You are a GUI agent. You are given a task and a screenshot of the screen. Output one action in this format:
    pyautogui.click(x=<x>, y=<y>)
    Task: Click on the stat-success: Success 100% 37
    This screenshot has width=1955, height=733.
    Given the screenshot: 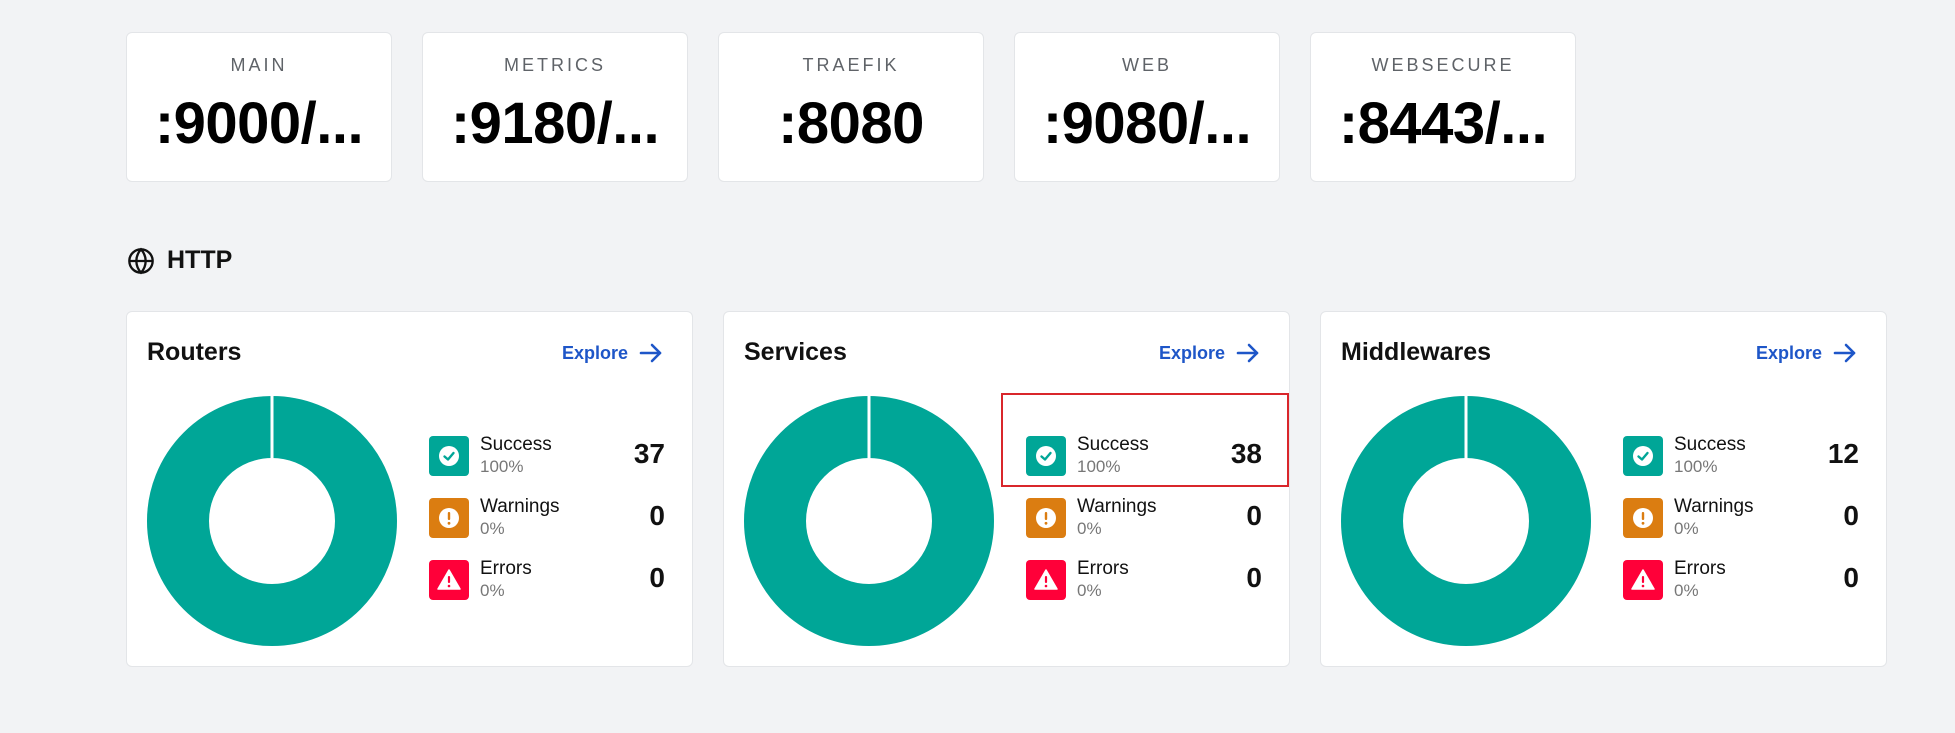 What is the action you would take?
    pyautogui.click(x=547, y=466)
    